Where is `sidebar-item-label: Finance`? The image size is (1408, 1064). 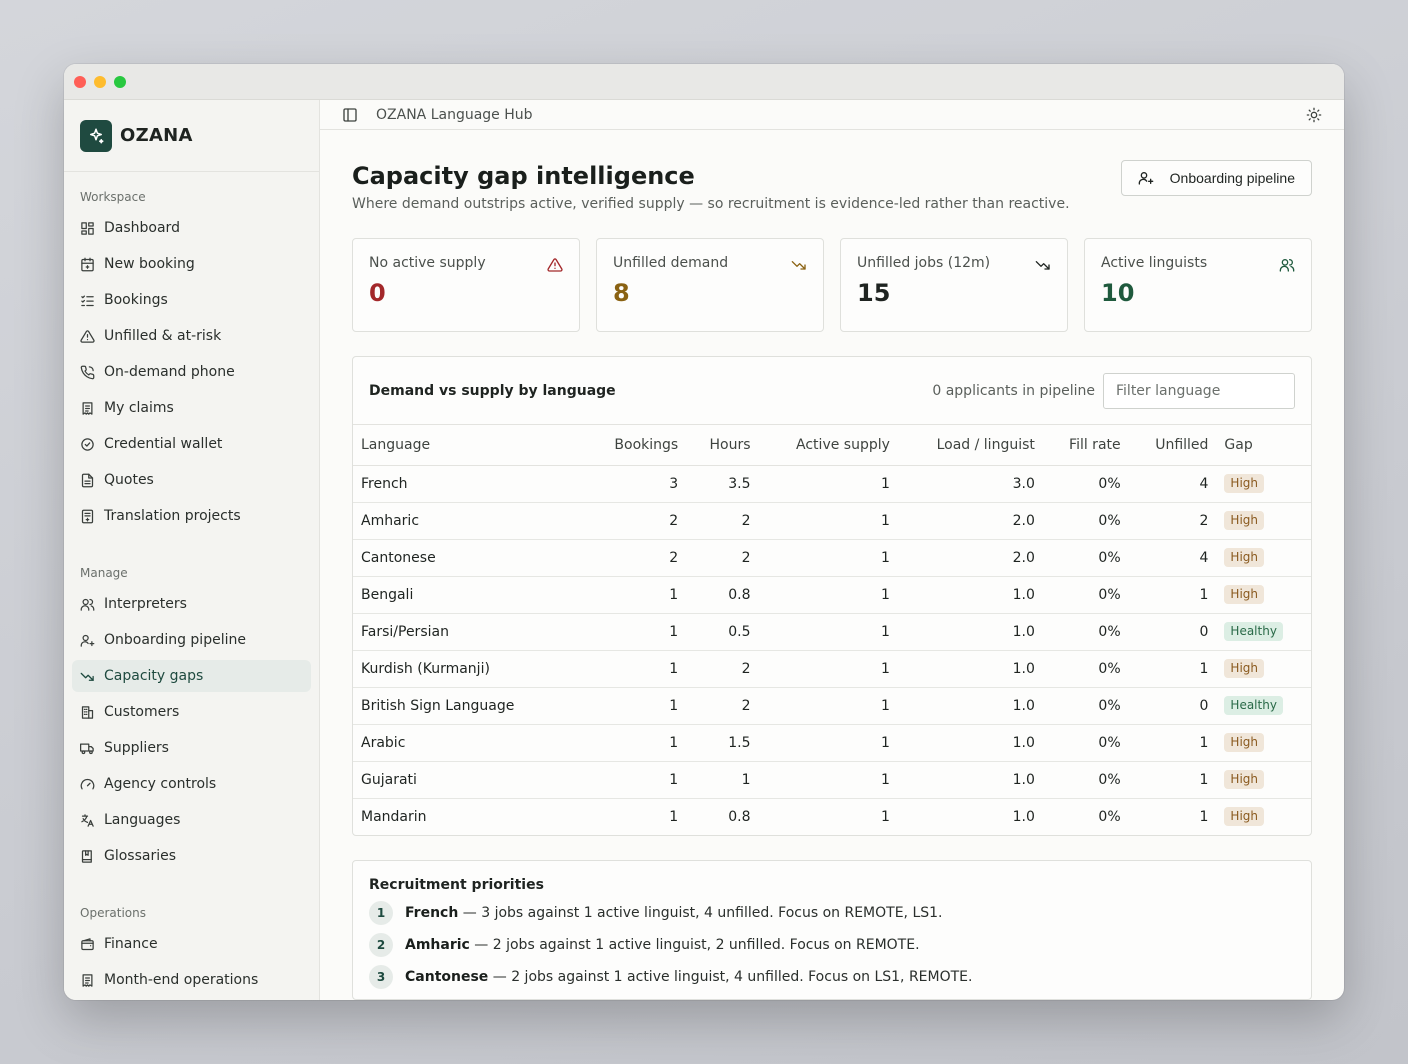
sidebar-item-label: Finance is located at coordinates (131, 944).